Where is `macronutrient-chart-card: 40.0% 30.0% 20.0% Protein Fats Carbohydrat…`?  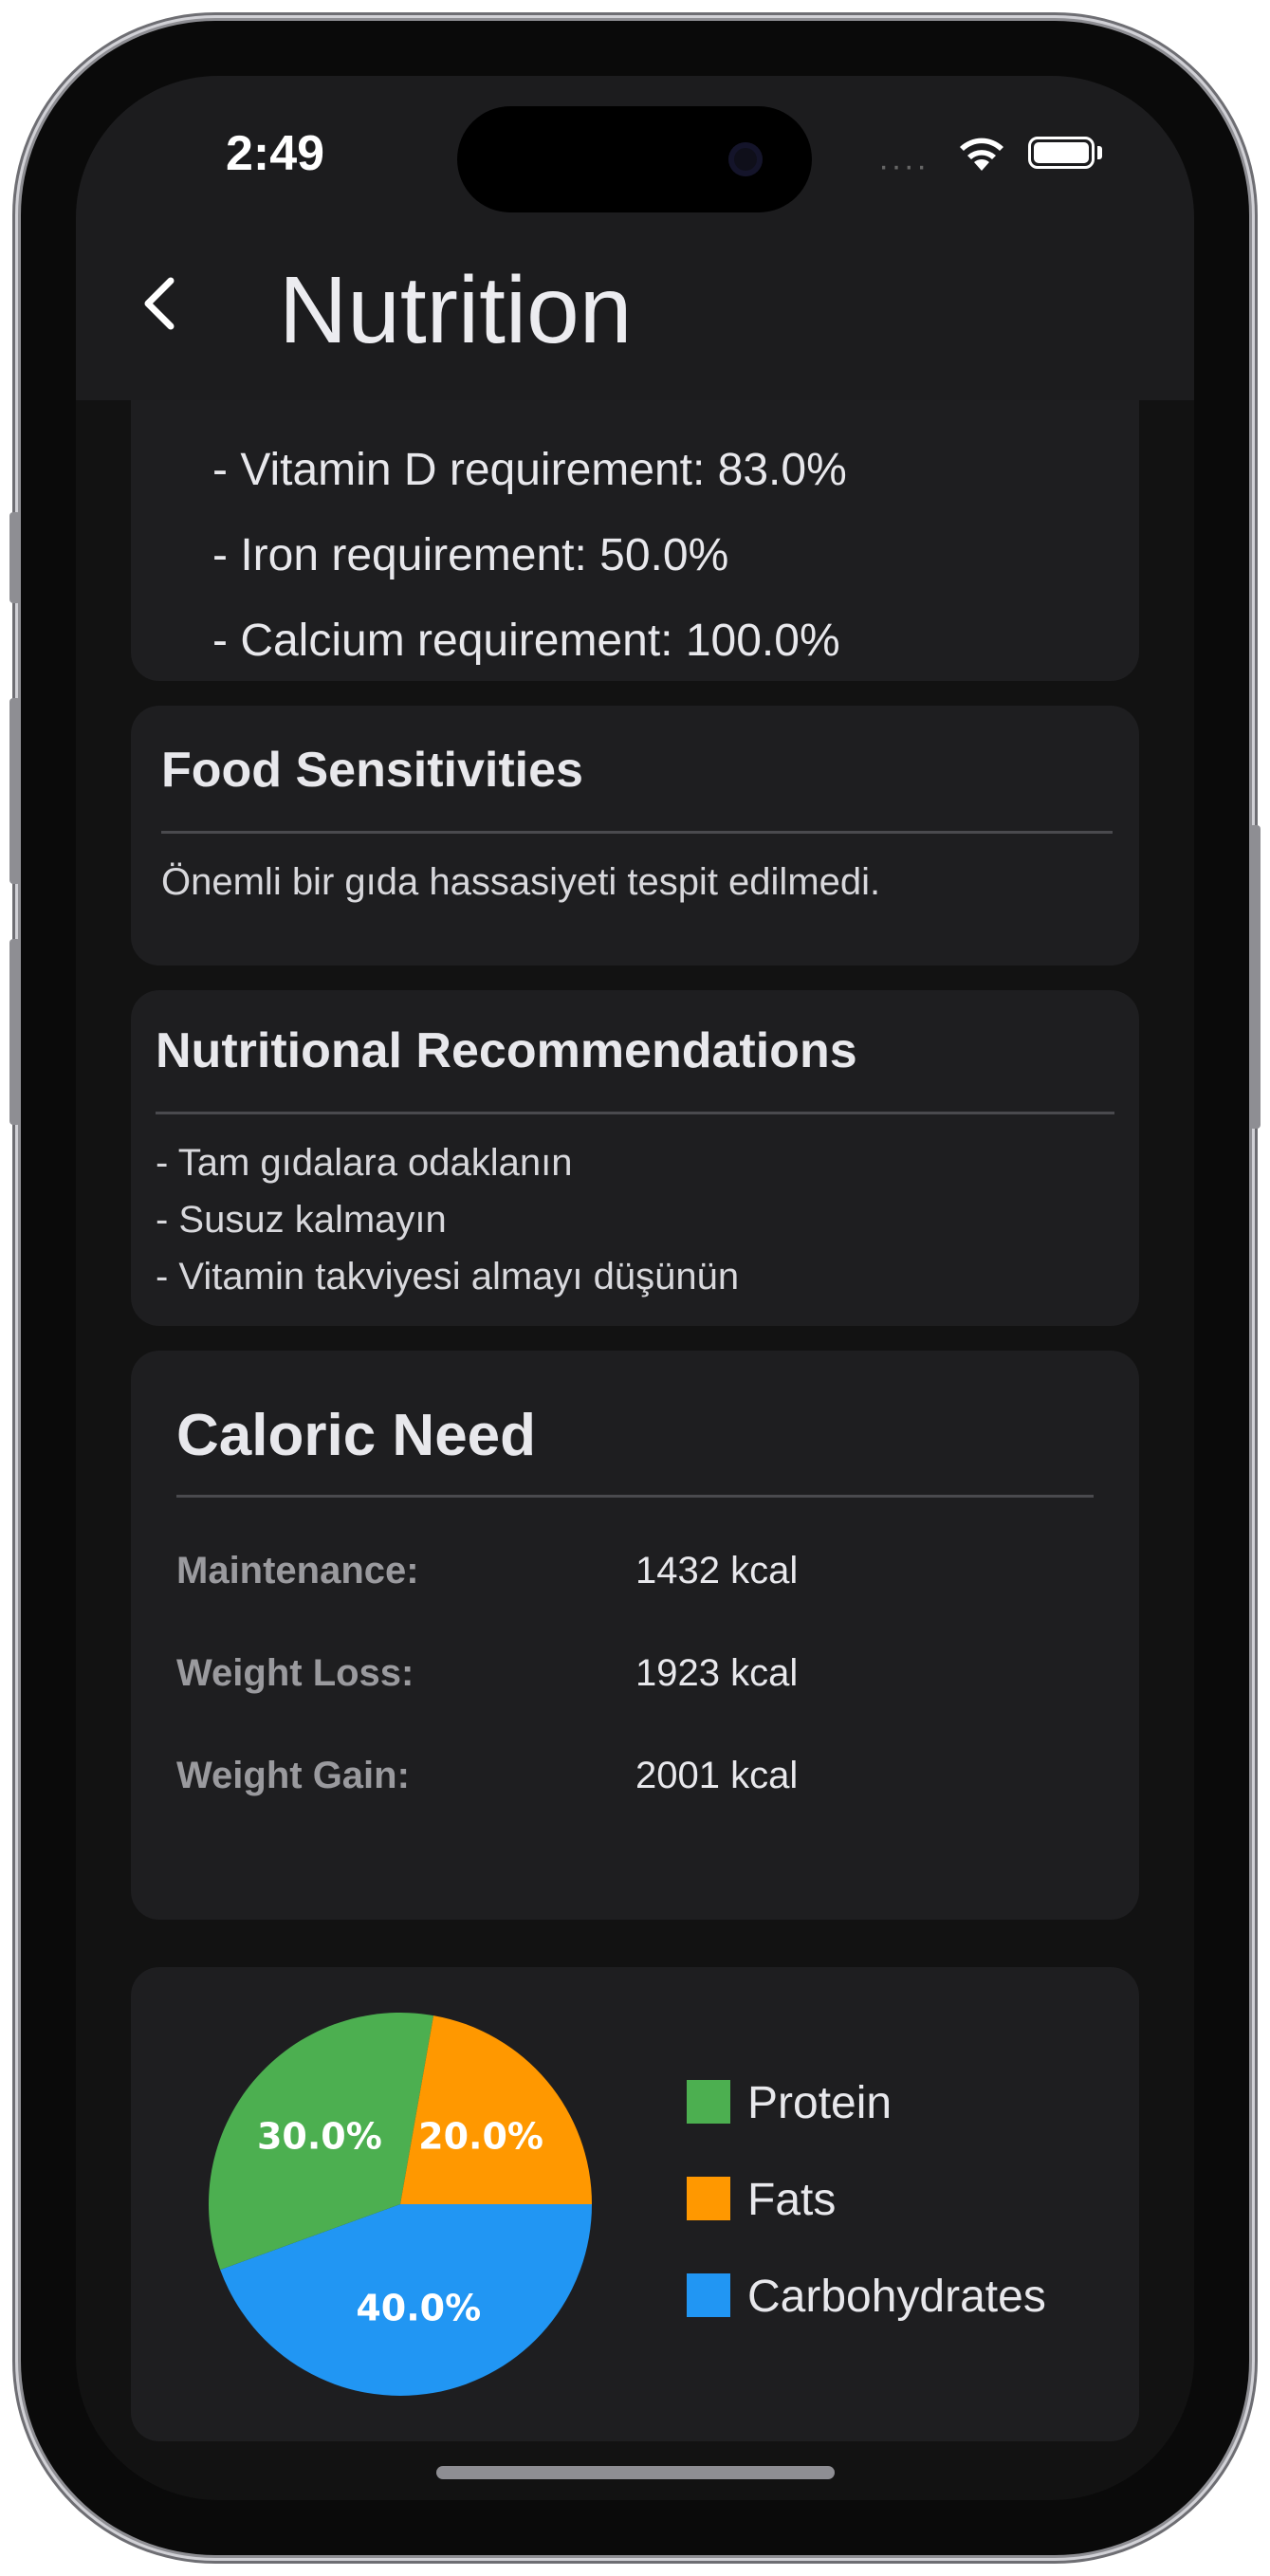 macronutrient-chart-card: 40.0% 30.0% 20.0% Protein Fats Carbohydrat… is located at coordinates (635, 2204).